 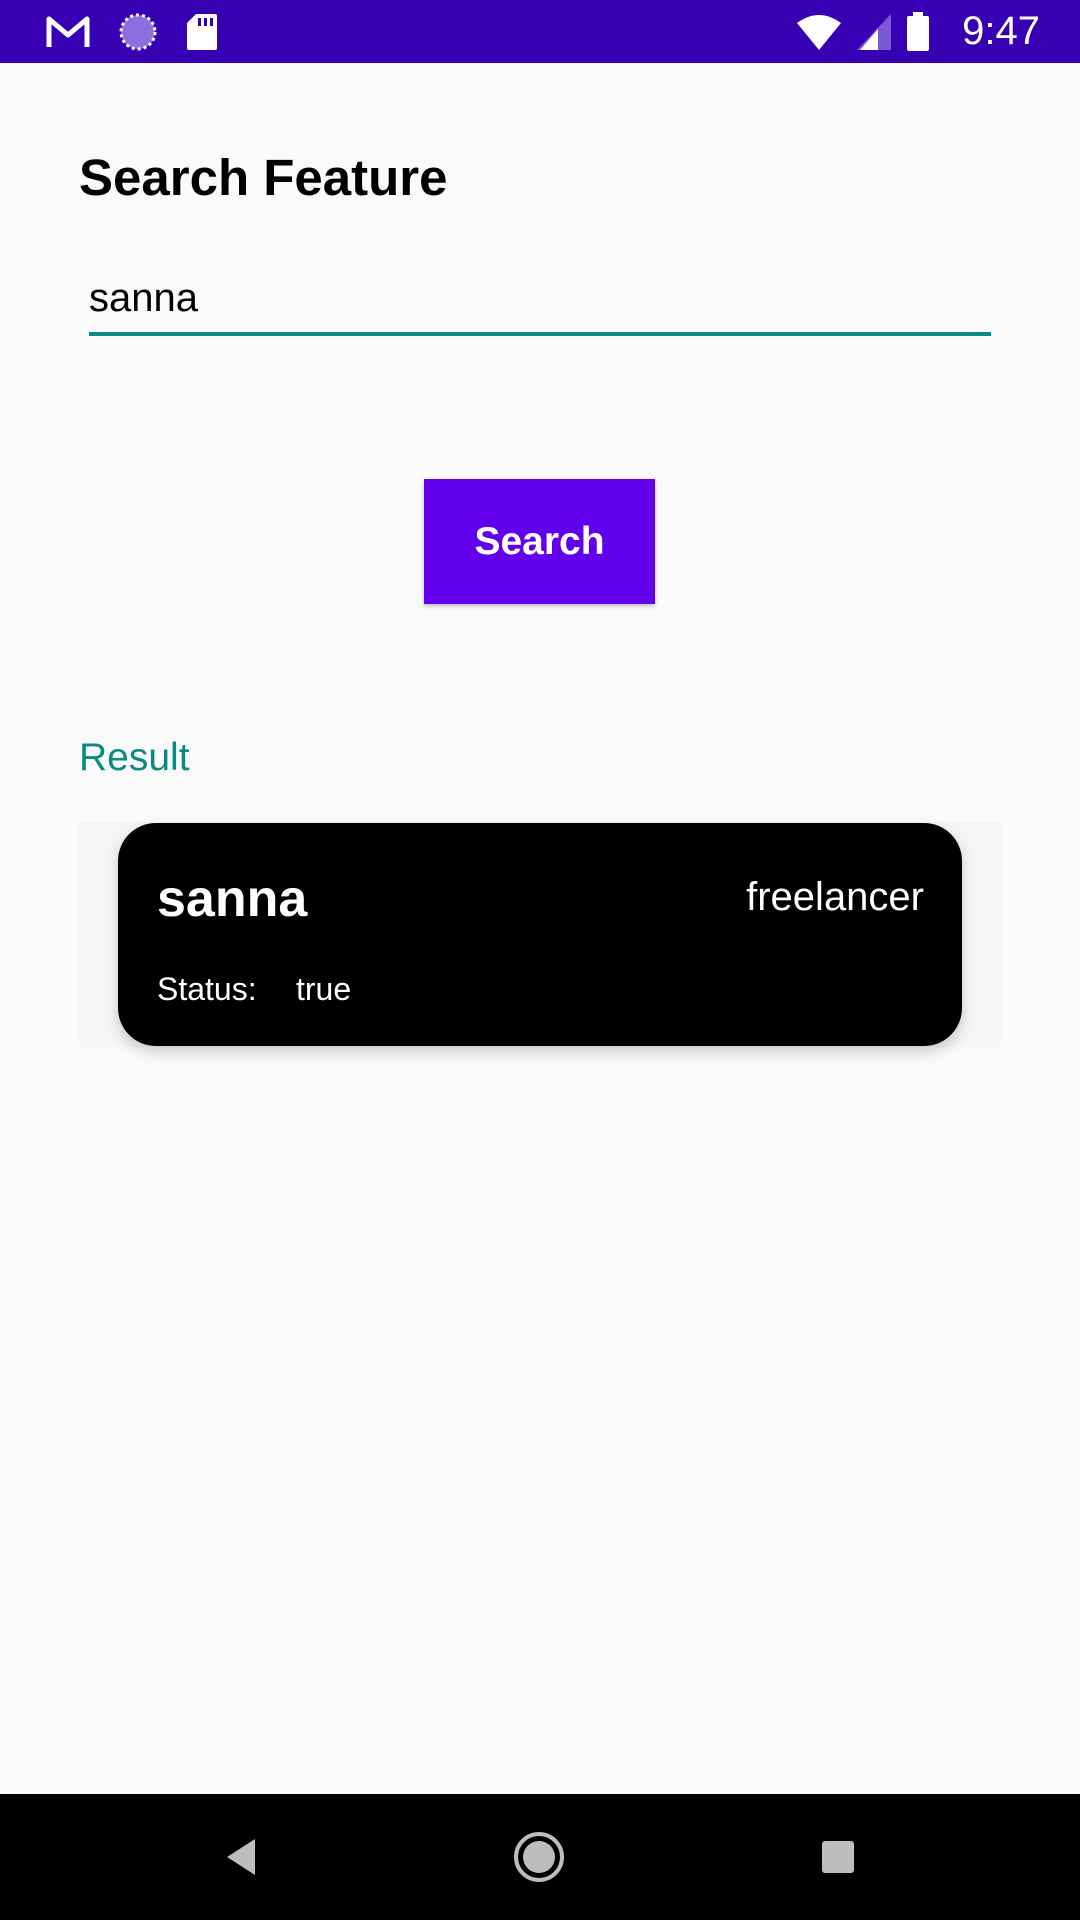 What do you see at coordinates (540, 31) in the screenshot?
I see `status-bar: 9:47` at bounding box center [540, 31].